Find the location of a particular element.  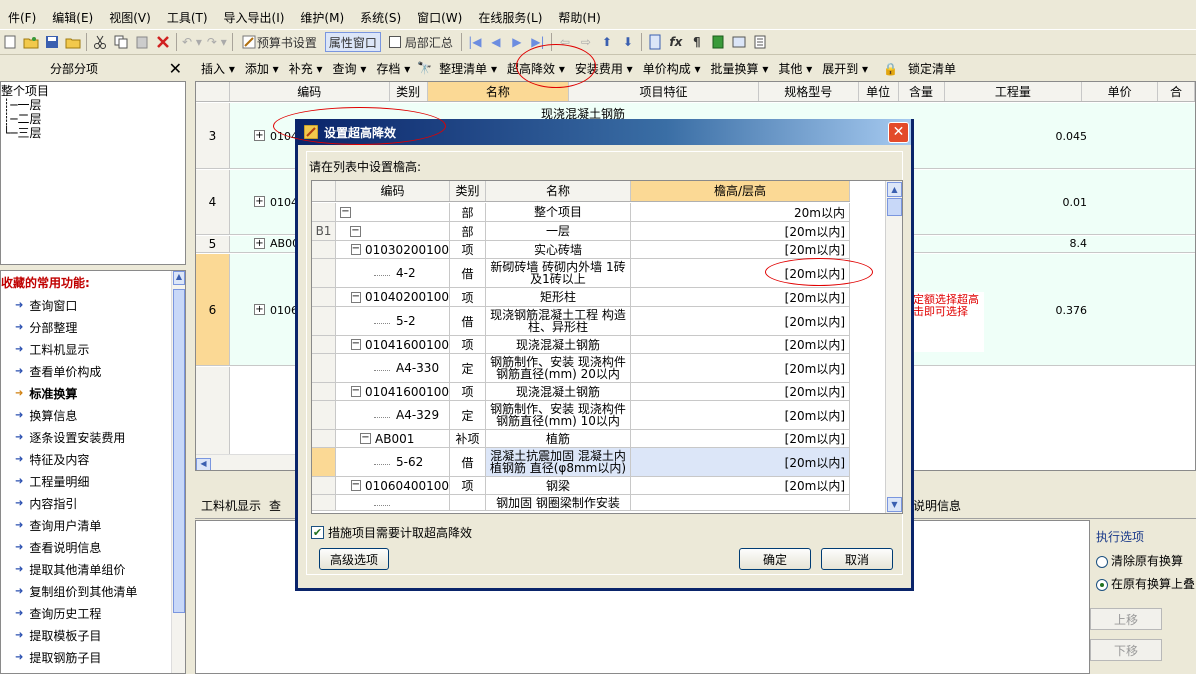

left-panel-close-icon: ✕ is located at coordinates (175, 68).